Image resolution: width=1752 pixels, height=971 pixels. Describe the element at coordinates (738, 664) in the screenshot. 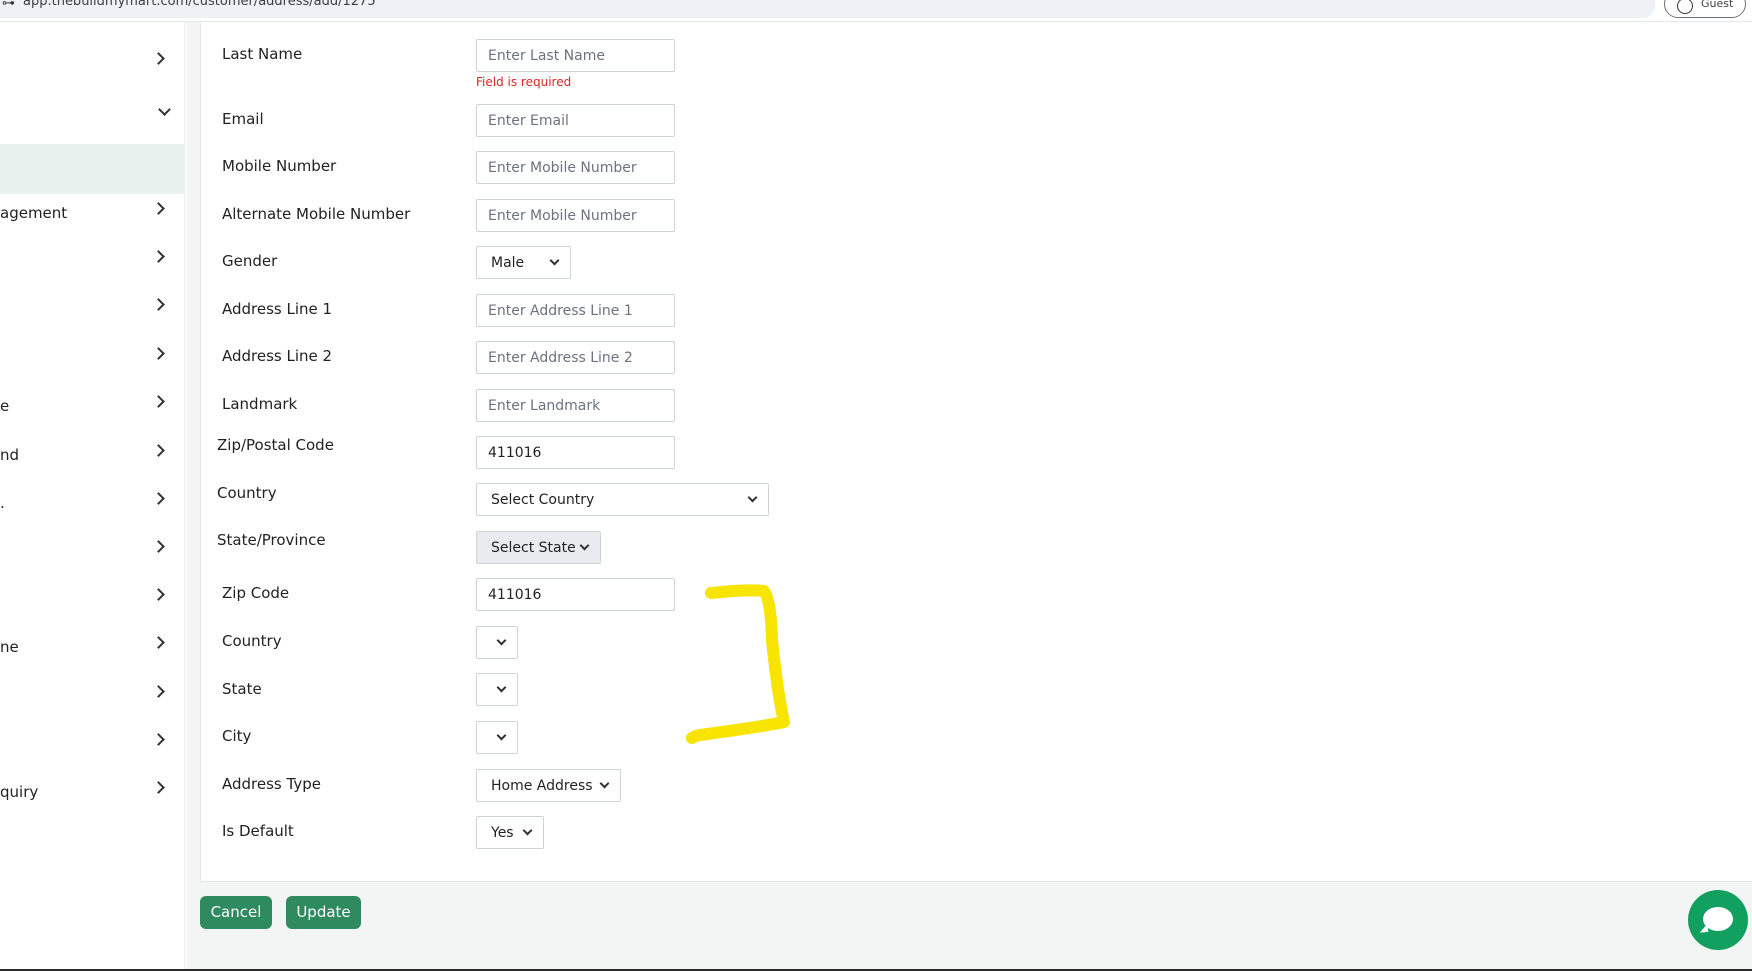

I see `highlight-annotation` at that location.